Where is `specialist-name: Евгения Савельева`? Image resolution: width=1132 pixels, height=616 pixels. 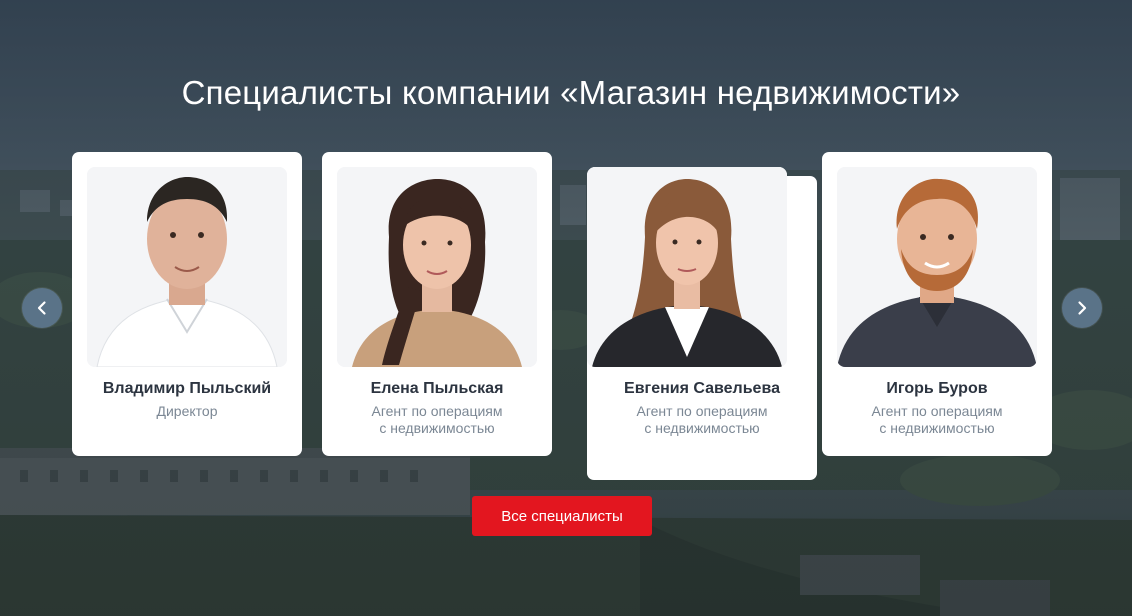
specialist-name: Евгения Савельева is located at coordinates (702, 388).